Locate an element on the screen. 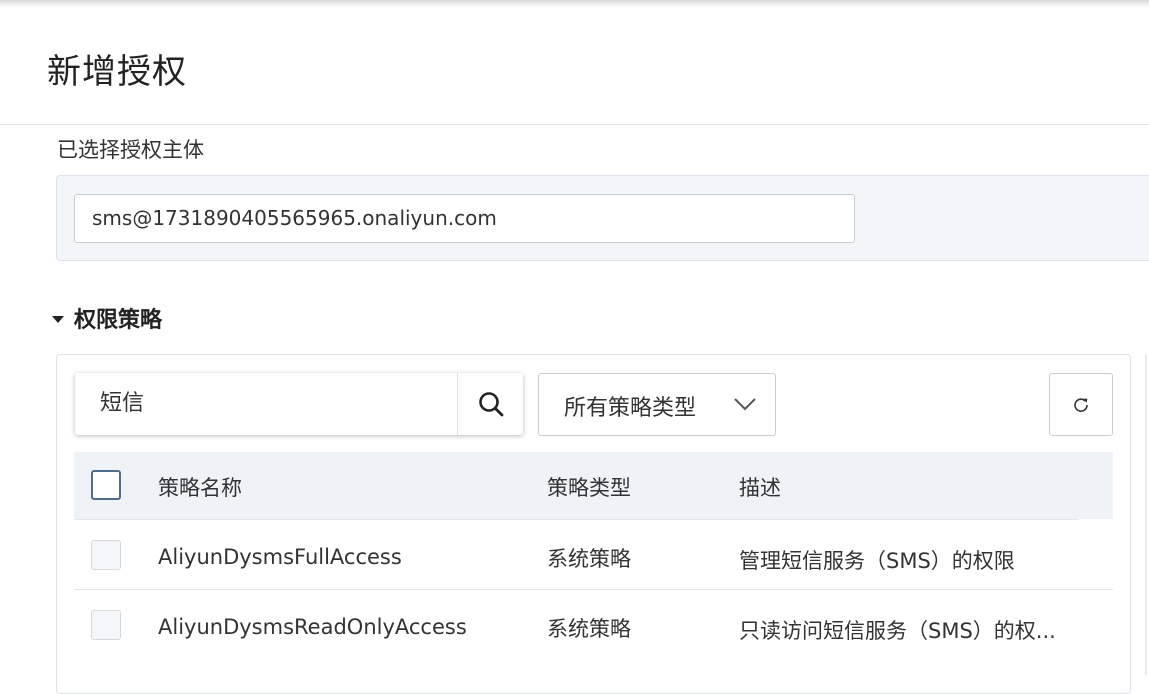 This screenshot has height=694, width=1149. policy-description: 管理短信服务（SMS）的权限 is located at coordinates (877, 561).